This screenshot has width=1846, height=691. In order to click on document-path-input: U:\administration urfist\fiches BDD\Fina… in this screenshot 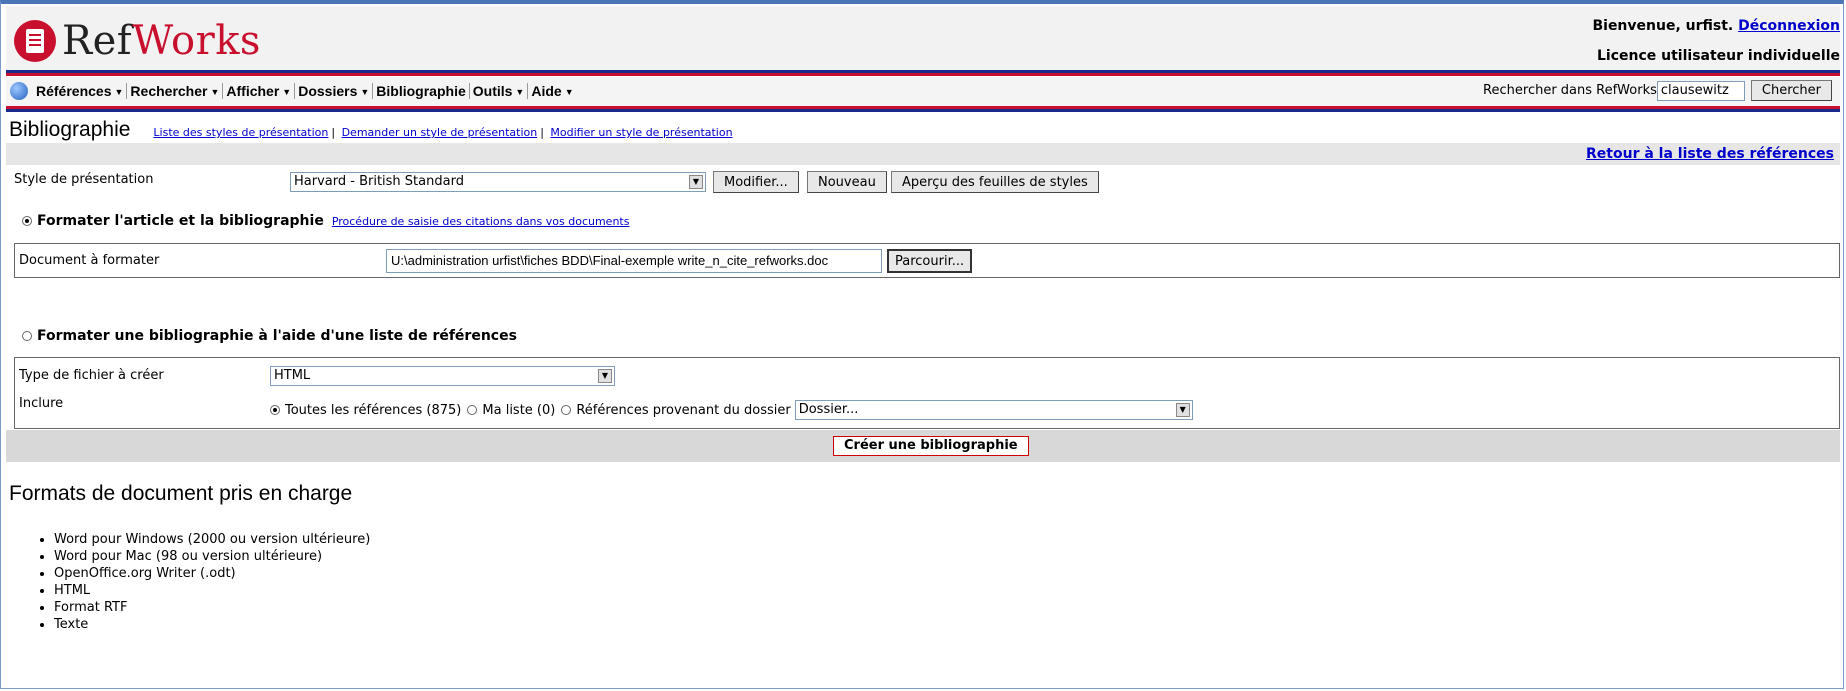, I will do `click(634, 261)`.